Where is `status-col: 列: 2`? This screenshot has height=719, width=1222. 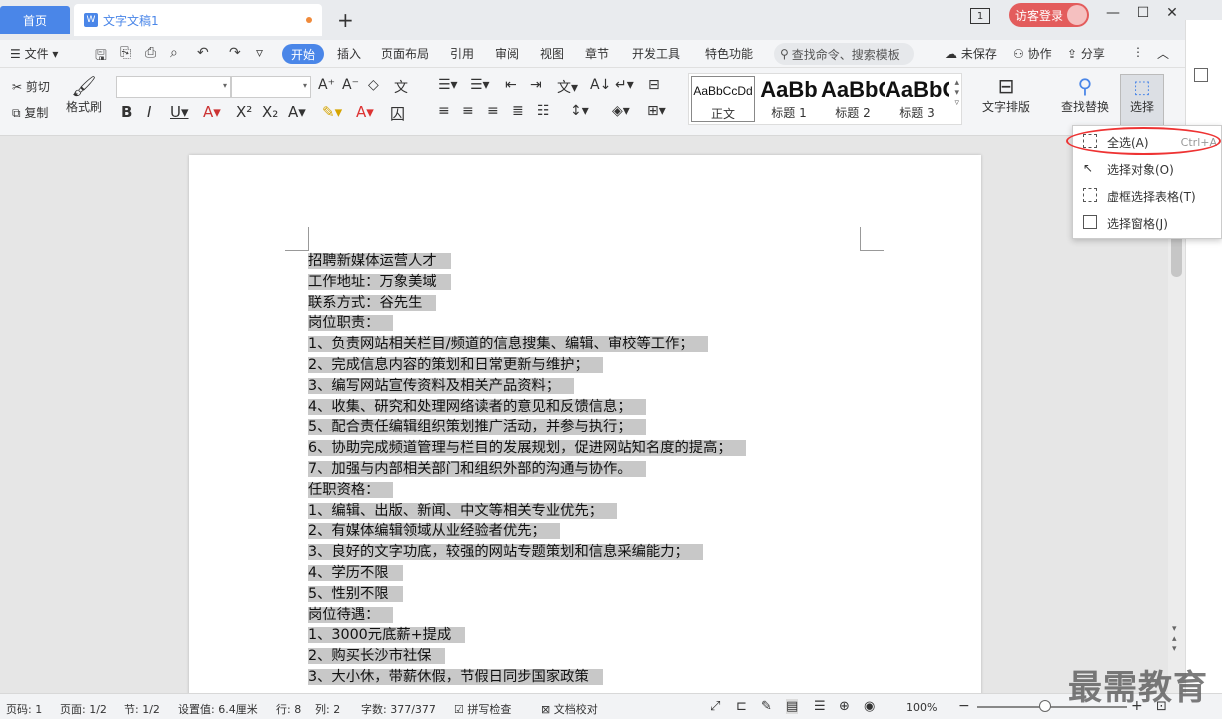
status-col: 列: 2 is located at coordinates (327, 709).